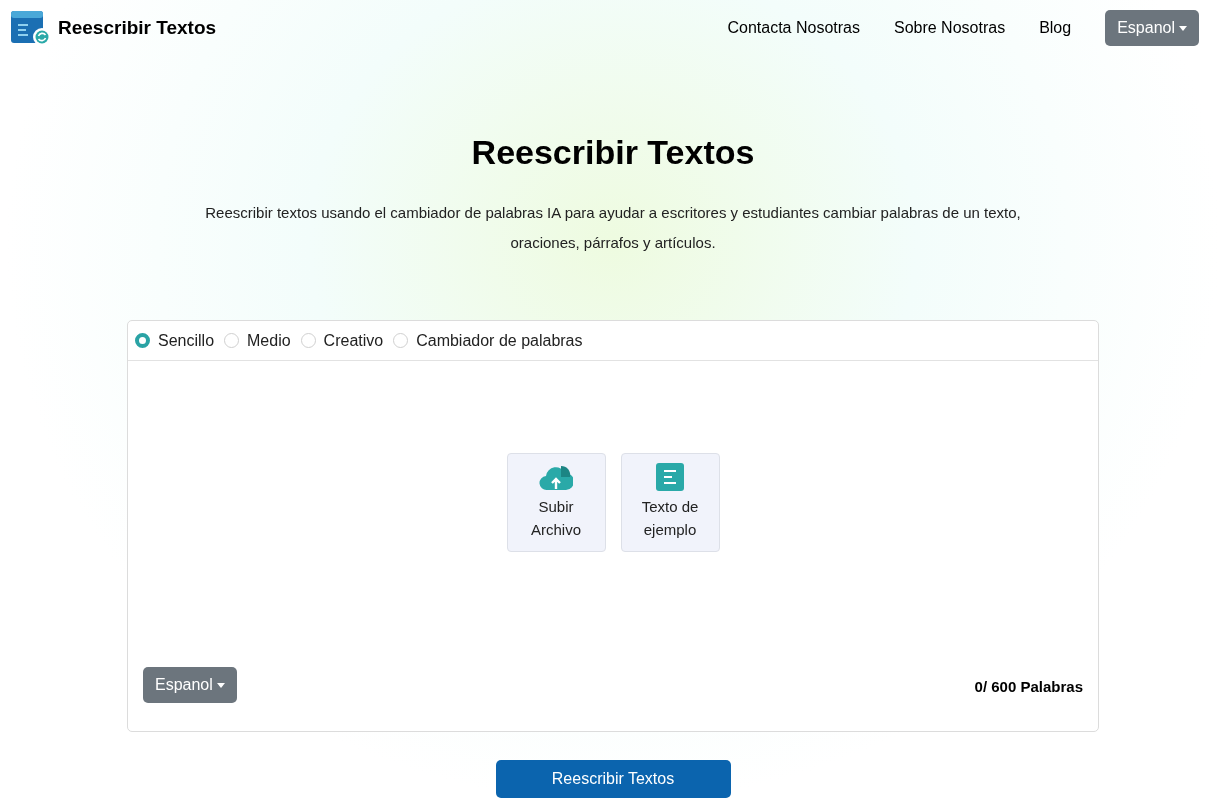  Describe the element at coordinates (613, 152) in the screenshot. I see `page-title: Reescribir Textos` at that location.